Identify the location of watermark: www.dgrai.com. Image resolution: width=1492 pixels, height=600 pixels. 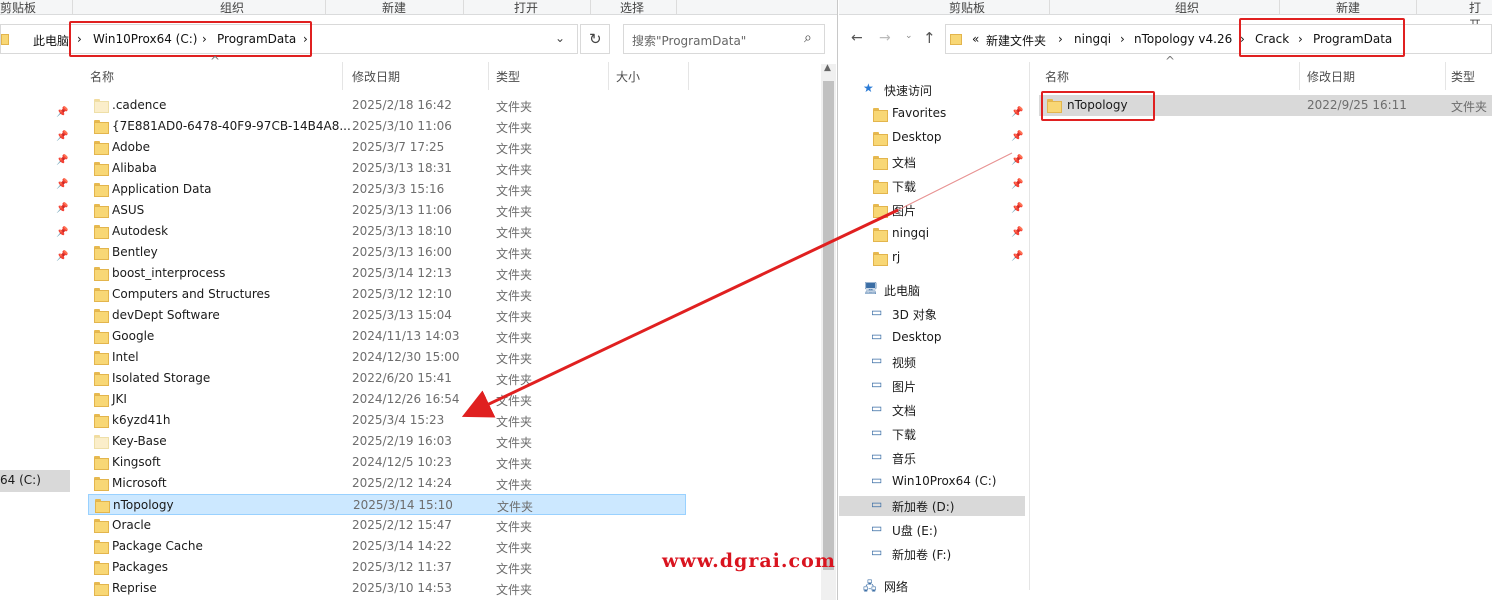
(749, 561).